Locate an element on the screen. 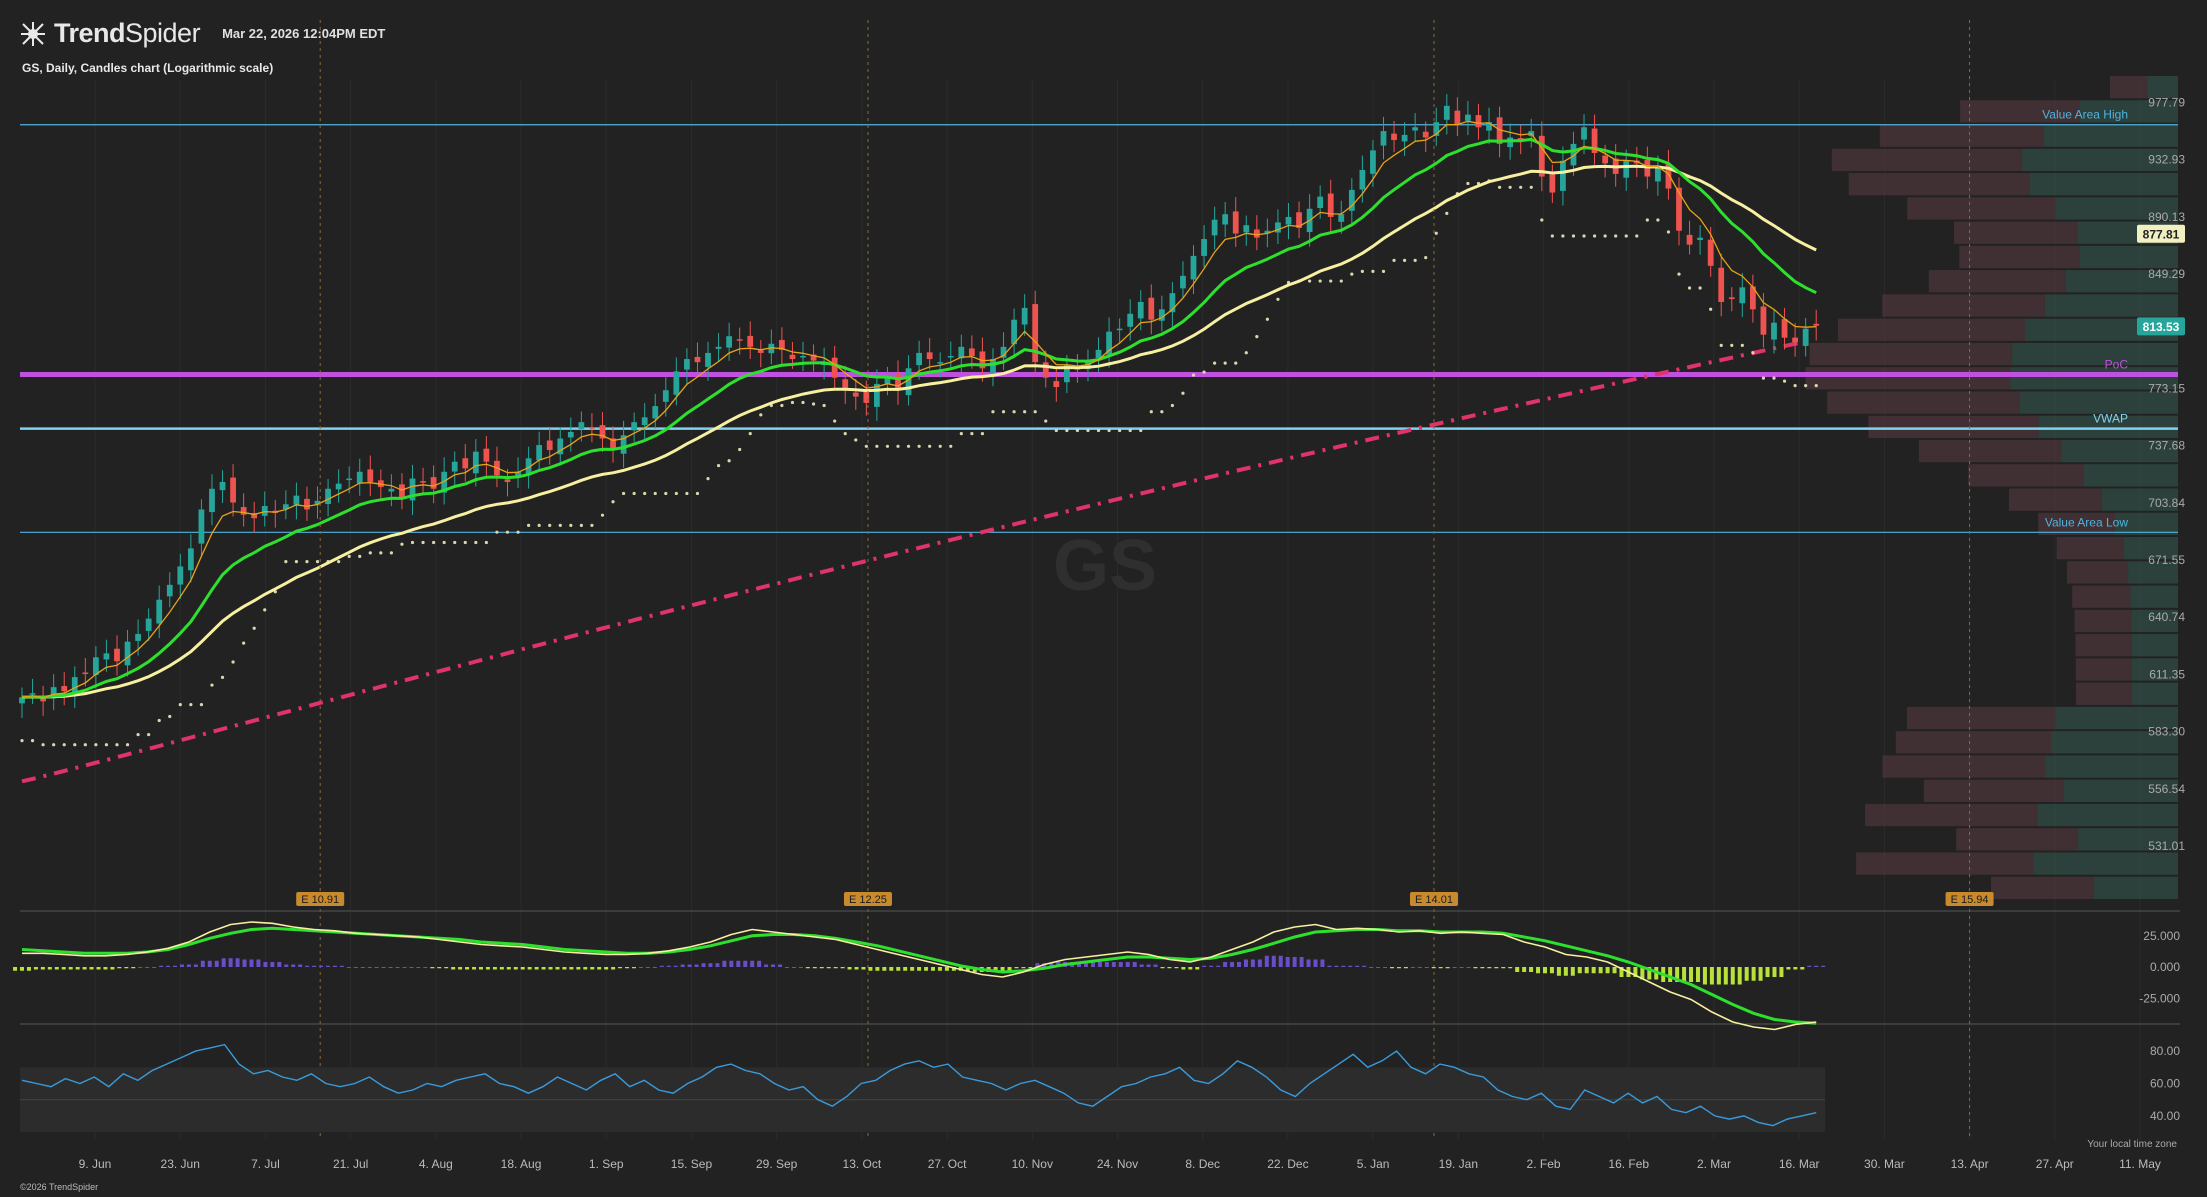  earnings-label: E 10.91 is located at coordinates (320, 900).